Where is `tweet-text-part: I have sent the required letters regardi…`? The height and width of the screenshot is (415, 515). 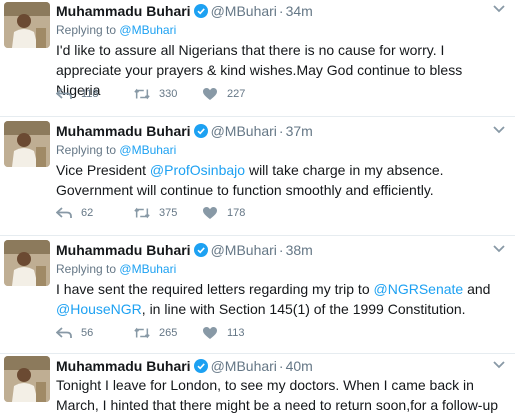 tweet-text-part: I have sent the required letters regardi… is located at coordinates (215, 289).